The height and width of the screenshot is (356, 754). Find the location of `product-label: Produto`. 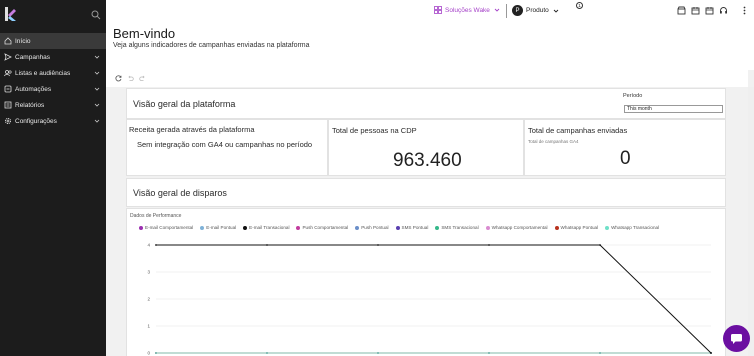

product-label: Produto is located at coordinates (537, 10).